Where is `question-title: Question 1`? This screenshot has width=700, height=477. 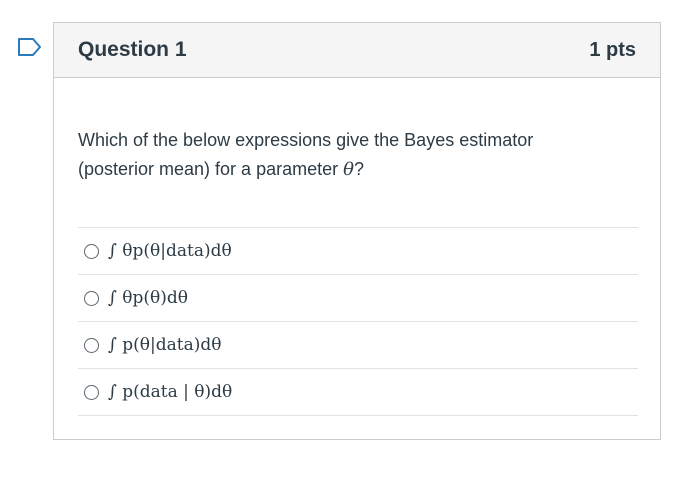
question-title: Question 1 is located at coordinates (132, 49).